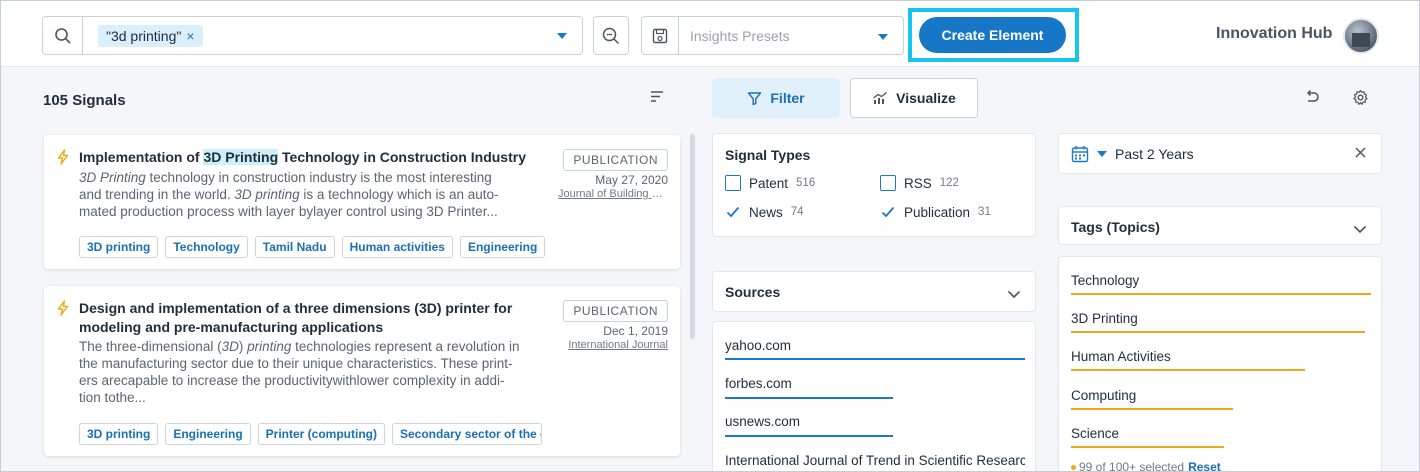 The width and height of the screenshot is (1420, 472). I want to click on tag-chip: Printer (computing), so click(321, 434).